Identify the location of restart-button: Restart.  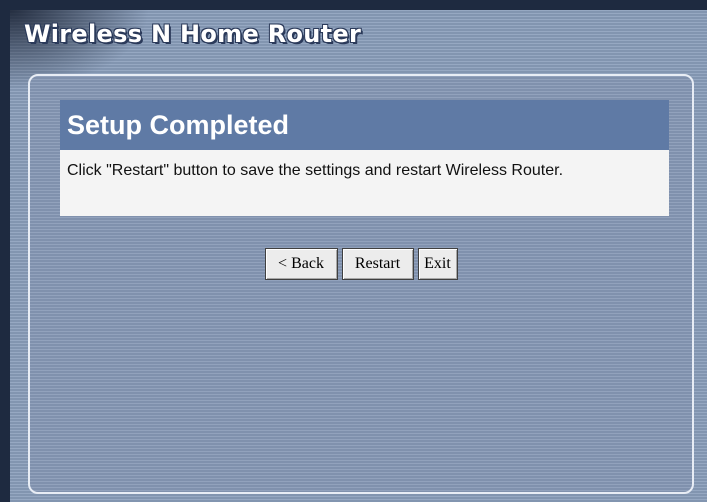
(377, 264).